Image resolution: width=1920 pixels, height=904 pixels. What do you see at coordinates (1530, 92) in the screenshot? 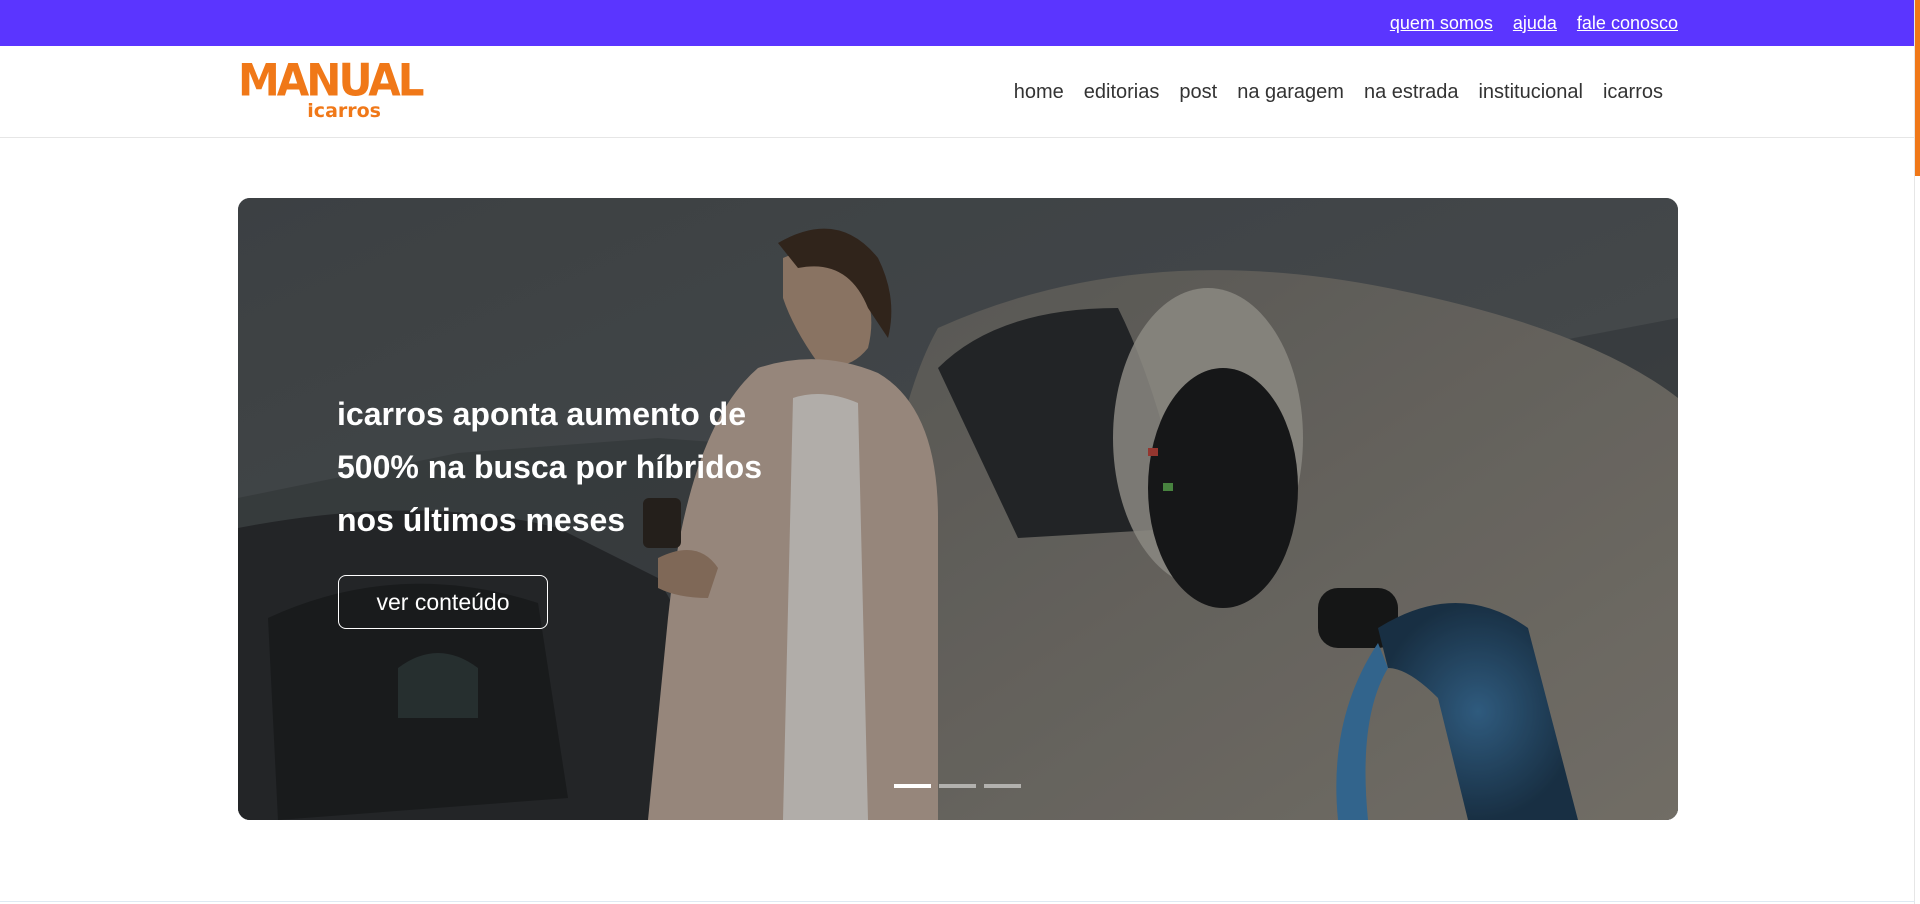
I see `nav-institucional: institucional` at bounding box center [1530, 92].